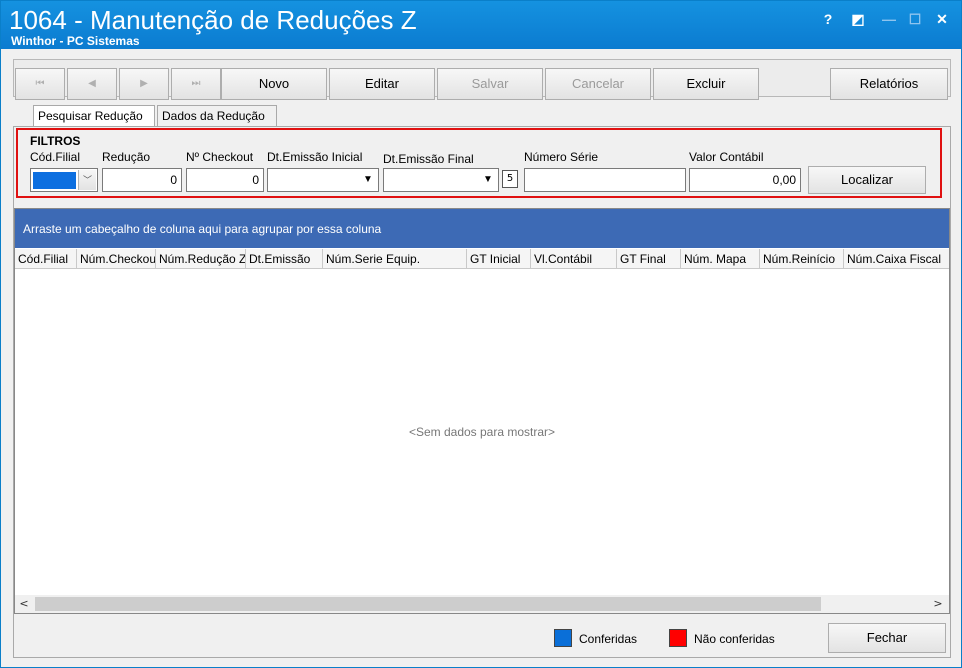 Image resolution: width=962 pixels, height=668 pixels. What do you see at coordinates (915, 19) in the screenshot?
I see `maximize-icon: ☐` at bounding box center [915, 19].